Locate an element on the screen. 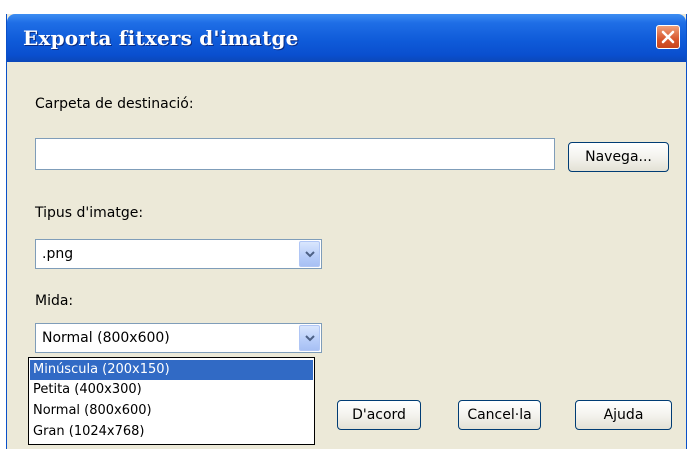  size-option-small: Petita (400x300) is located at coordinates (171, 390).